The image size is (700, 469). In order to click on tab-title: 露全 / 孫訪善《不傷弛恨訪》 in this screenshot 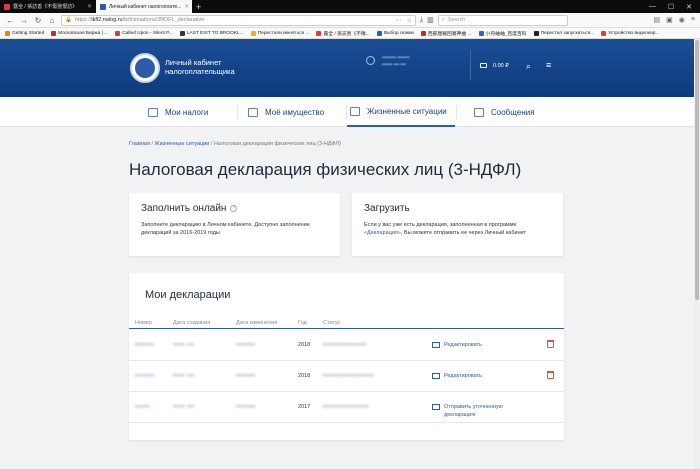, I will do `click(45, 7)`.